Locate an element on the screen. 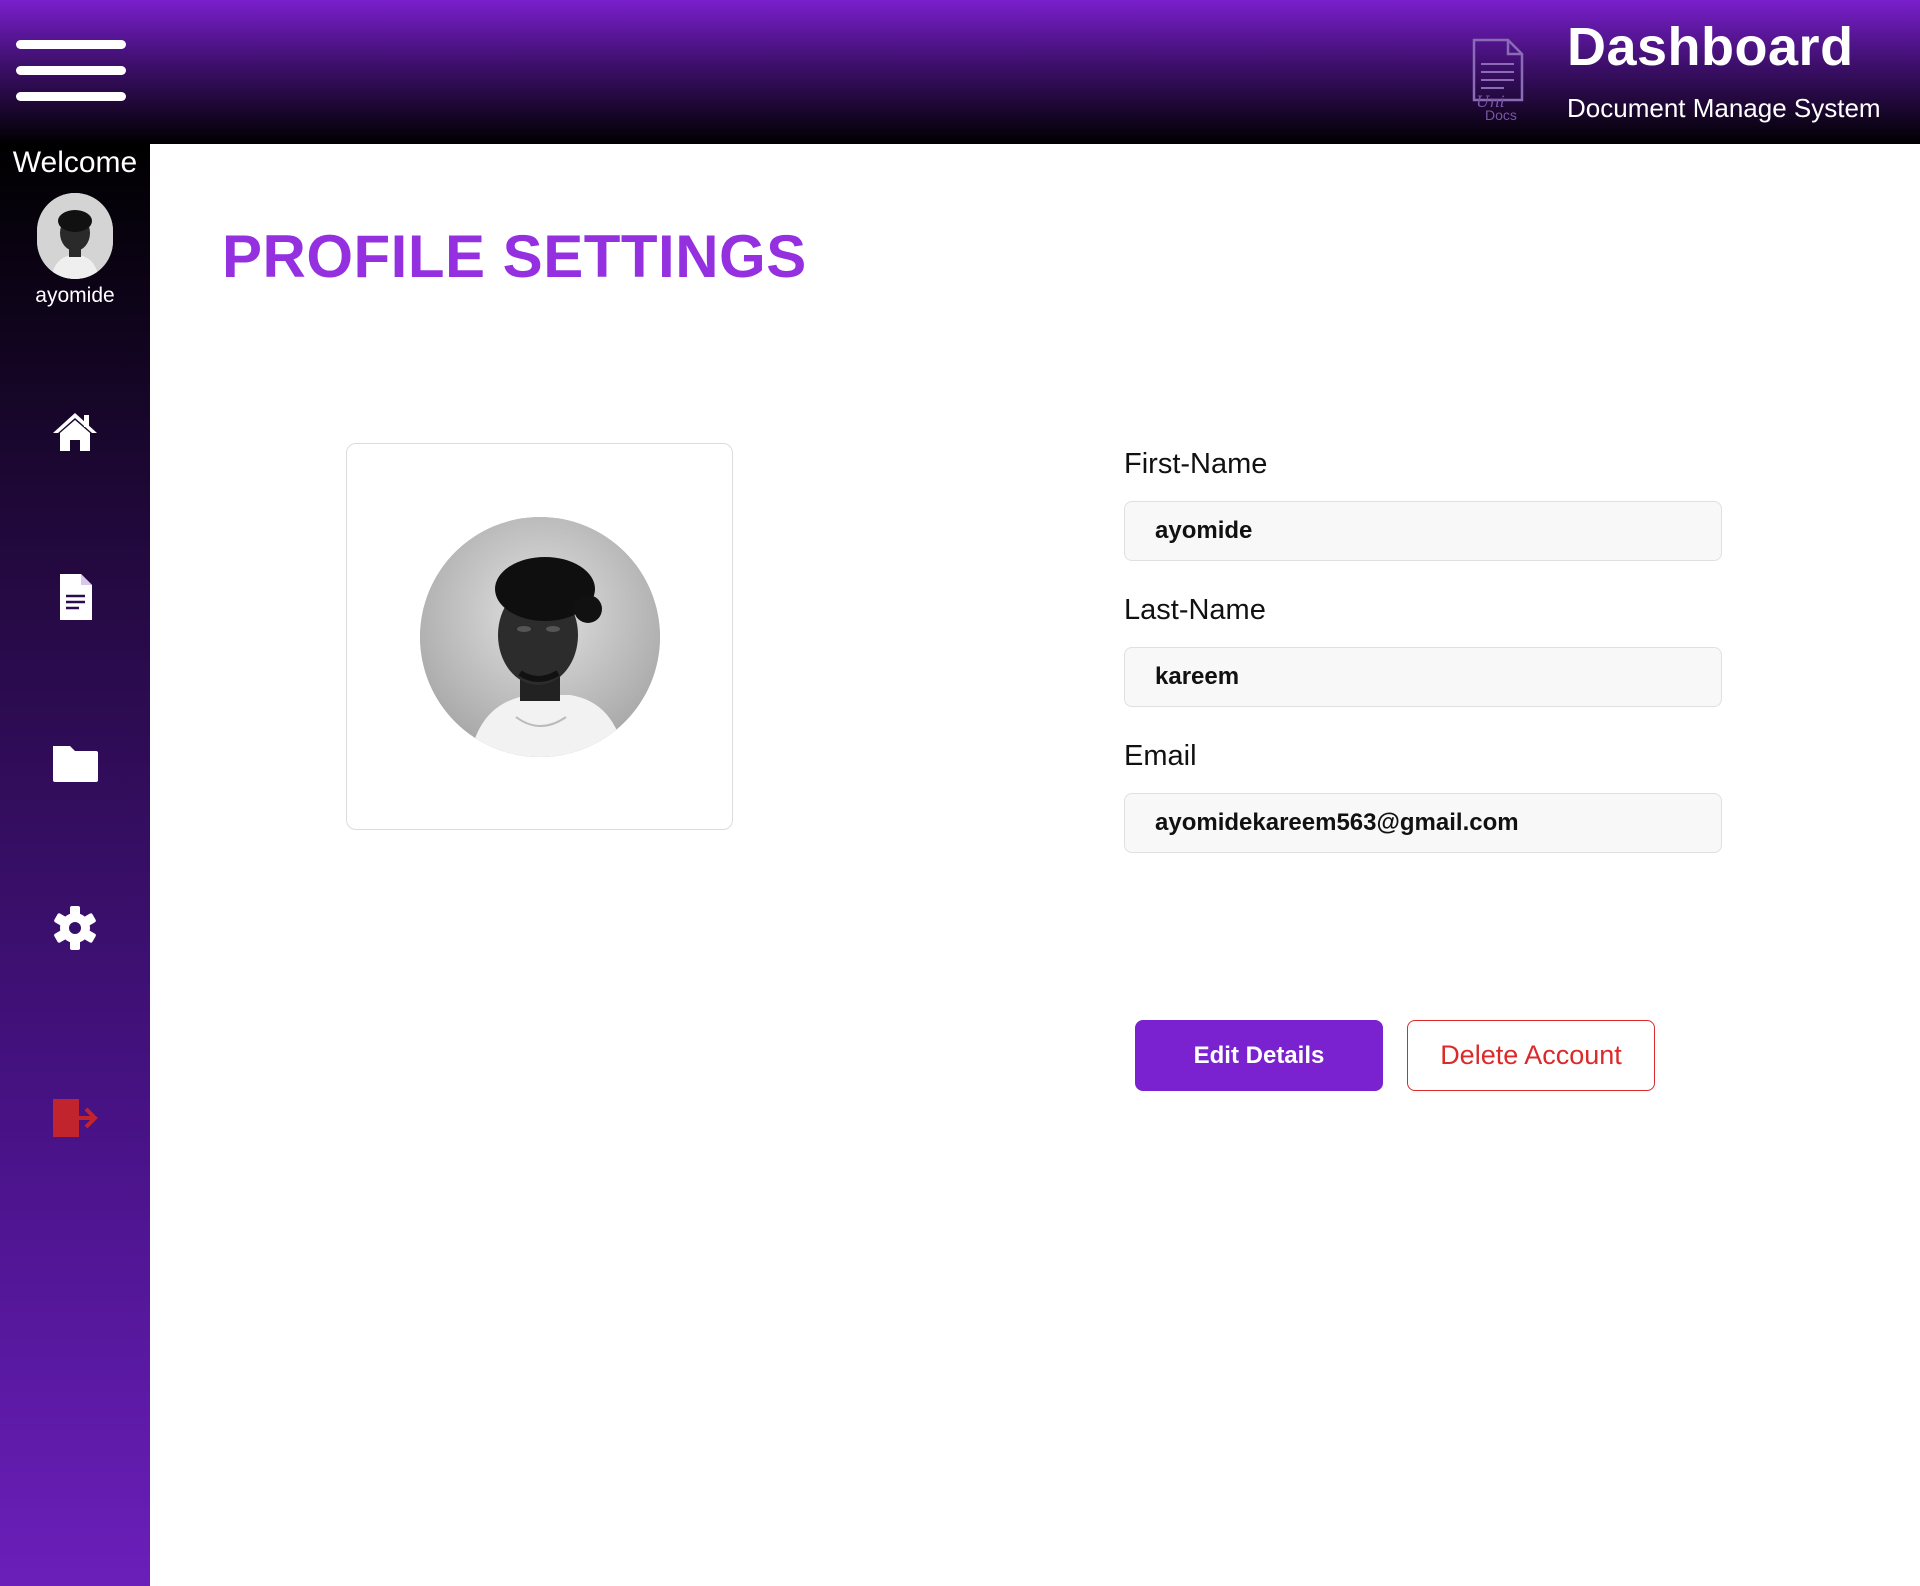 This screenshot has height=1586, width=1920. delete-account-button: Delete Account is located at coordinates (1531, 1055).